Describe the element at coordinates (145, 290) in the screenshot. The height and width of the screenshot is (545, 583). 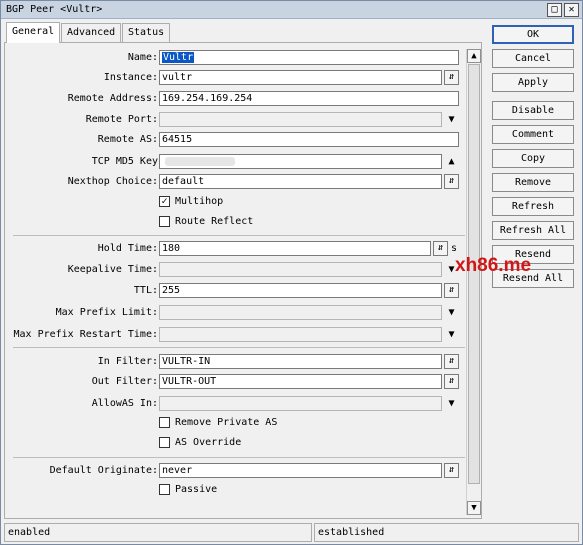
I see `ttl-label: TTL:` at that location.